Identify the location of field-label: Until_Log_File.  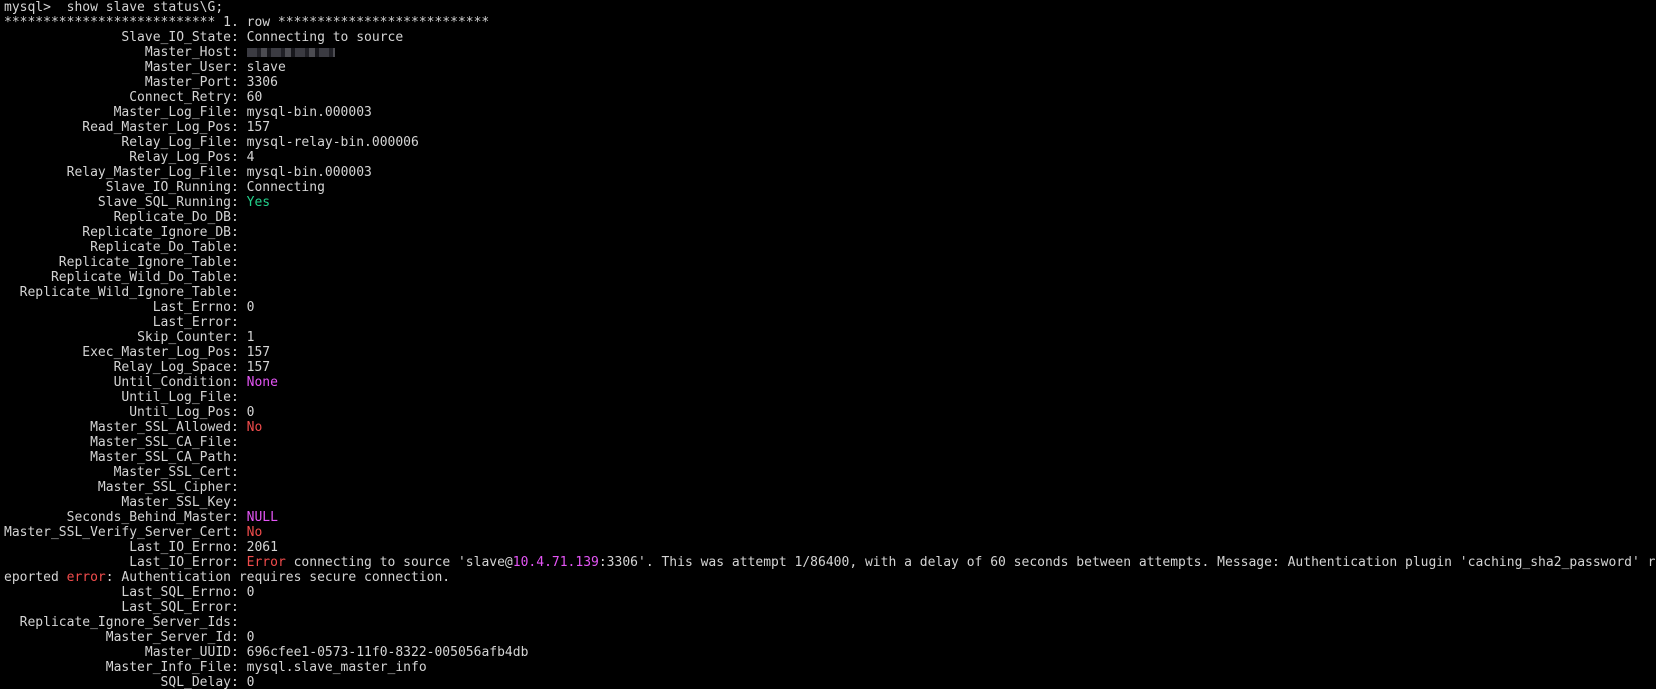
(176, 397).